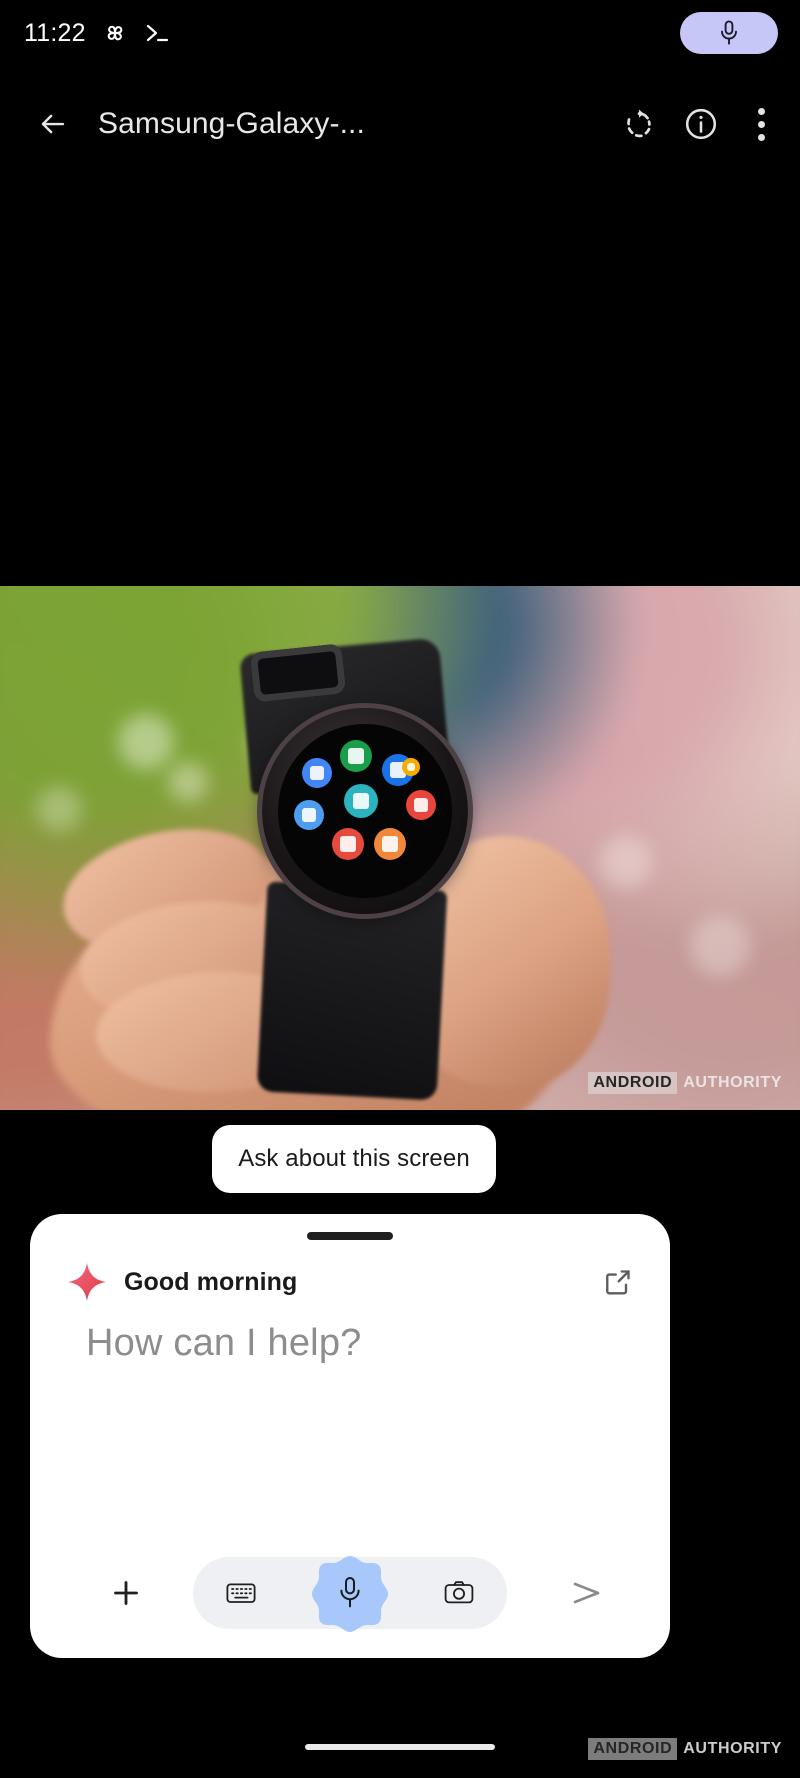 The image size is (800, 1778). I want to click on sheet-header: Good morning, so click(350, 1282).